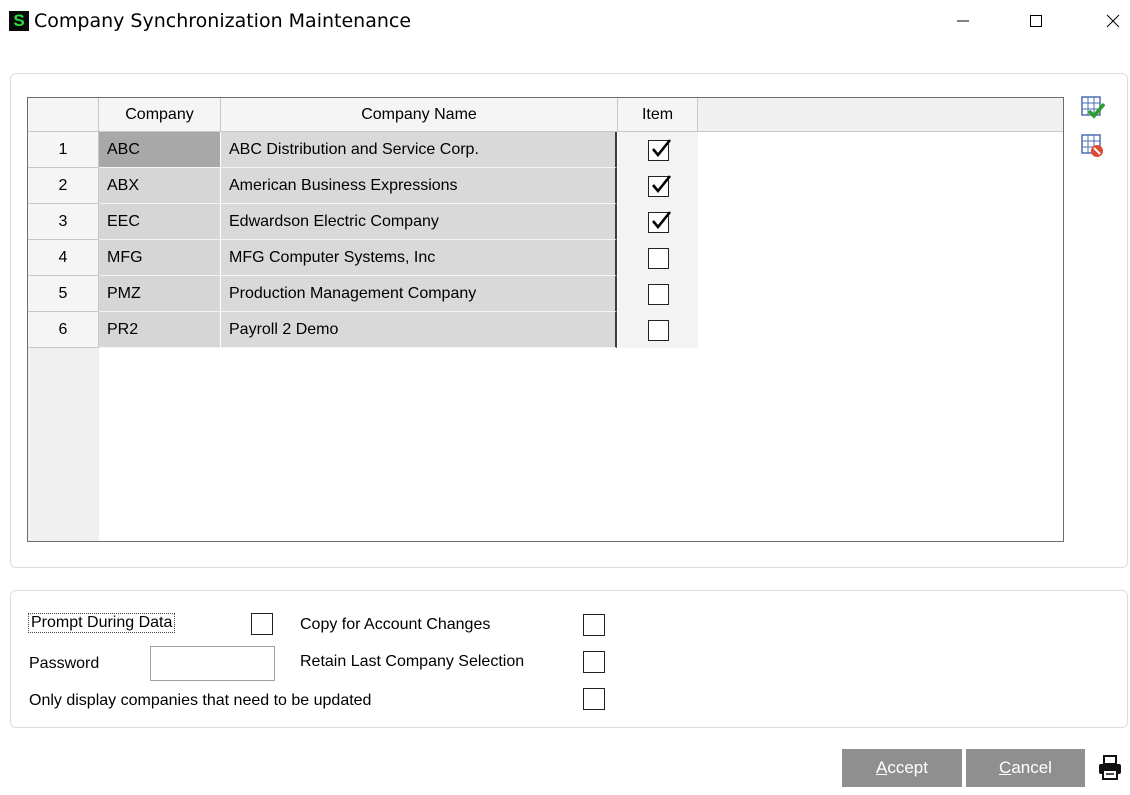  What do you see at coordinates (963, 21) in the screenshot?
I see `minimize-button` at bounding box center [963, 21].